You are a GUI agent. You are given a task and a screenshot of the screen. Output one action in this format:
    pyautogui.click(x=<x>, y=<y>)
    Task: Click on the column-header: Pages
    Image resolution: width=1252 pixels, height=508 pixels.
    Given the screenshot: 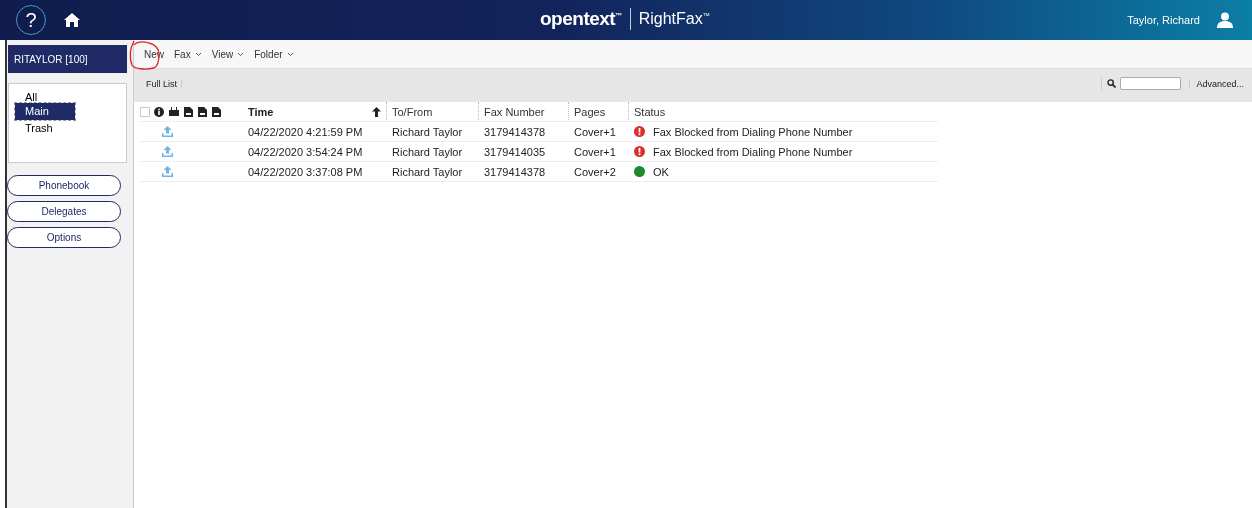 What is the action you would take?
    pyautogui.click(x=598, y=112)
    